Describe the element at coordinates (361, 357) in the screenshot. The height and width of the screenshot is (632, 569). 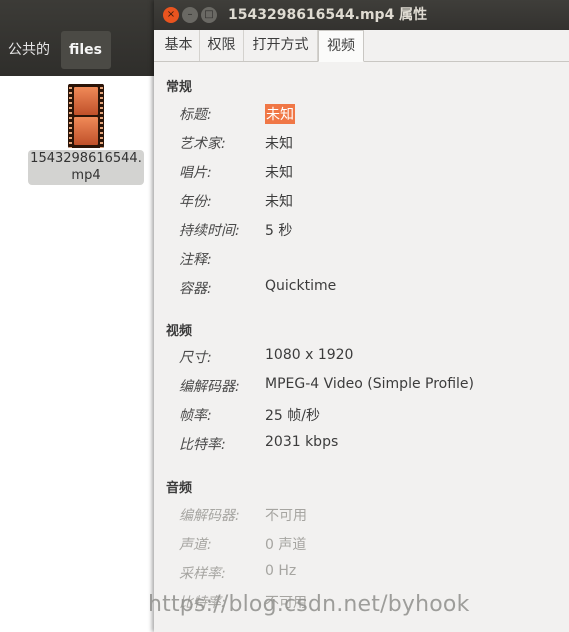
I see `row-dimensions: 尺寸: 1080 x 1920` at that location.